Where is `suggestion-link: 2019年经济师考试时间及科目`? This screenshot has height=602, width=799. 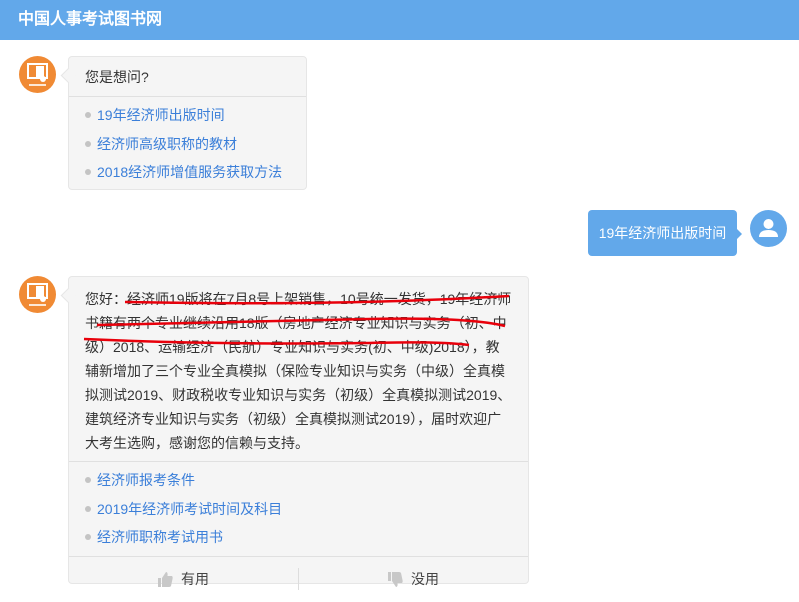 suggestion-link: 2019年经济师考试时间及科目 is located at coordinates (298, 509).